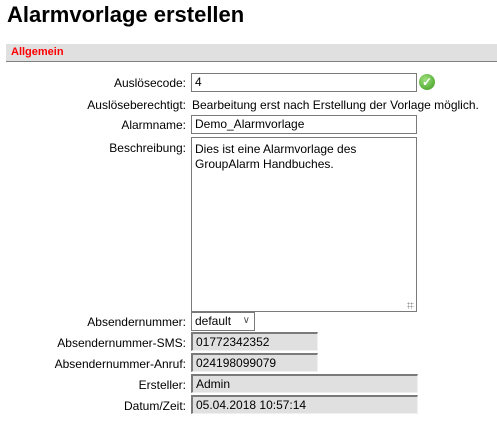 The image size is (497, 423). What do you see at coordinates (121, 343) in the screenshot?
I see `sms-label: Absendernummer-SMS:` at bounding box center [121, 343].